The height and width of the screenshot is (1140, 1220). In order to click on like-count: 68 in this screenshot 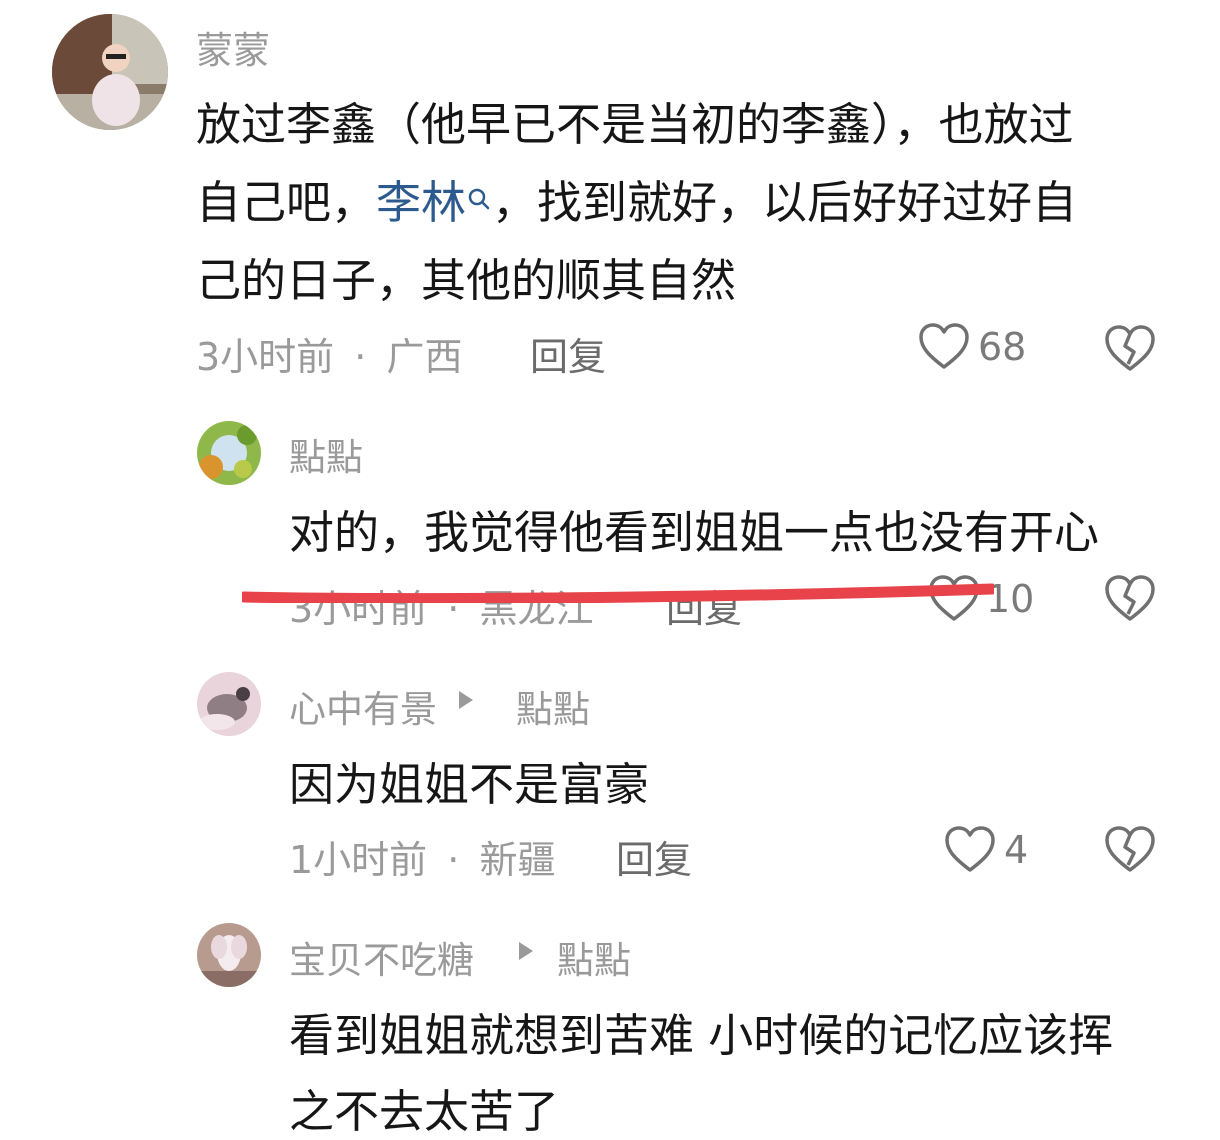, I will do `click(1002, 347)`.